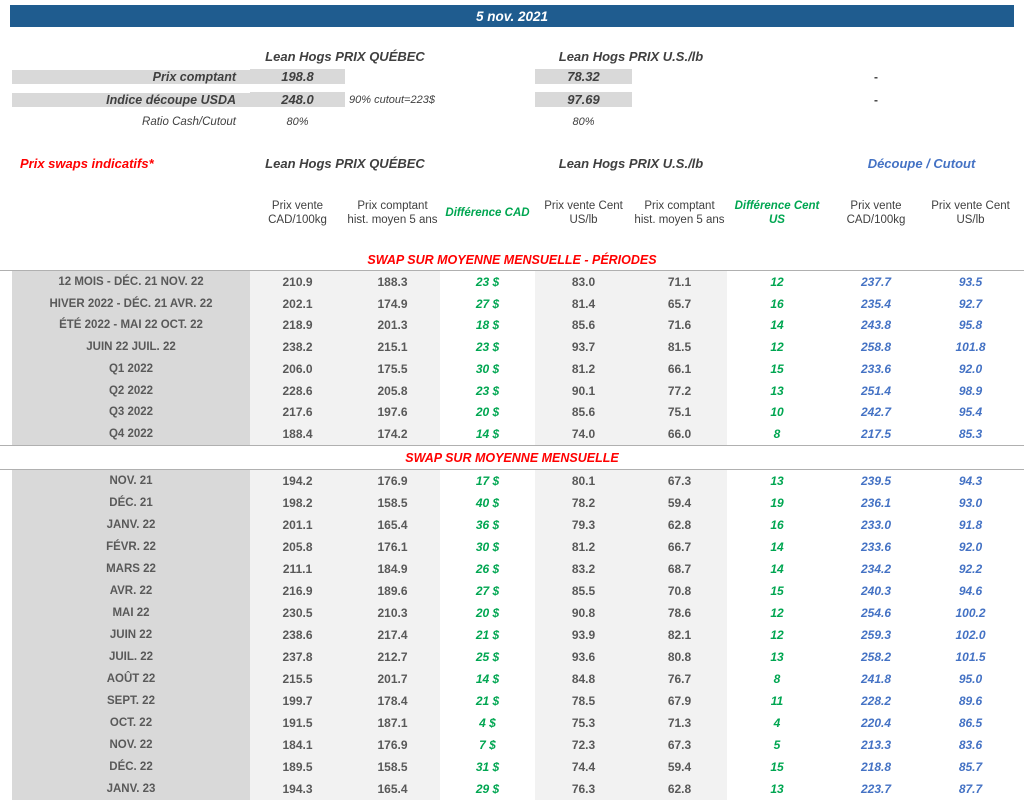 This screenshot has height=806, width=1024. I want to click on spot-price-label: Prix comptant, so click(131, 76).